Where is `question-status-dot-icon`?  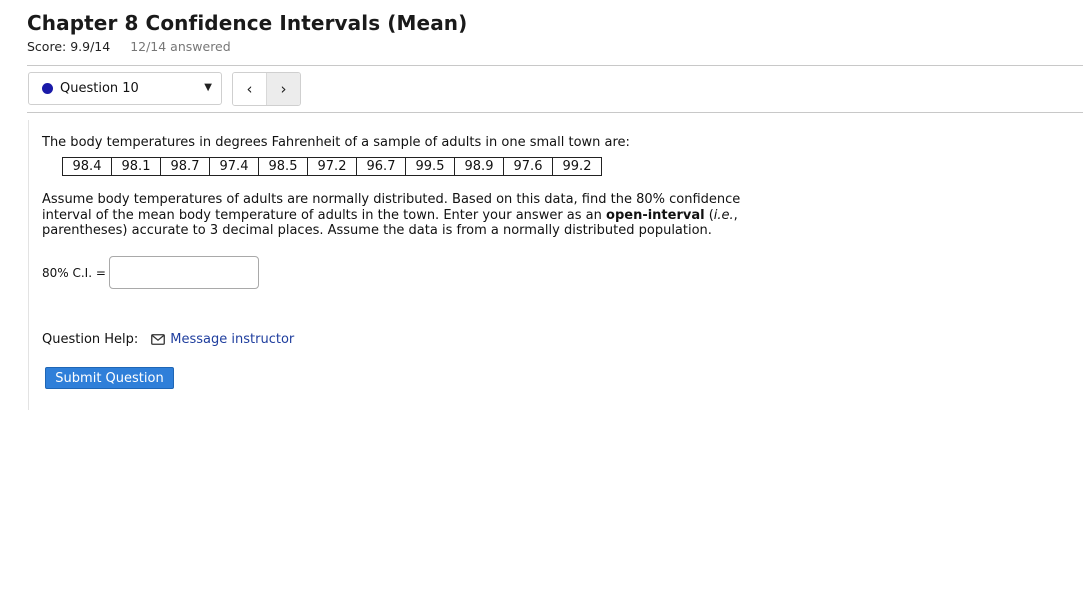
question-status-dot-icon is located at coordinates (47, 88).